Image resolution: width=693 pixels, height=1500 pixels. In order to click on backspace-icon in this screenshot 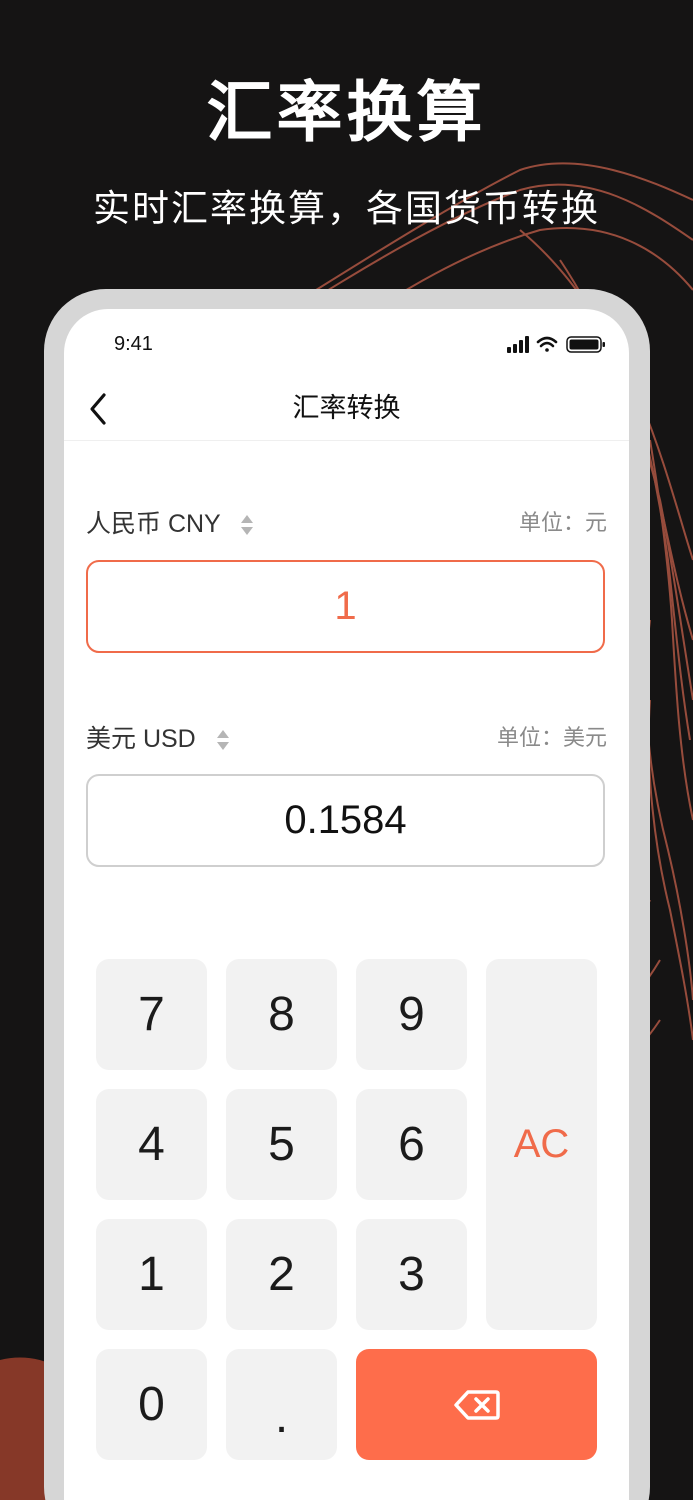, I will do `click(476, 1404)`.